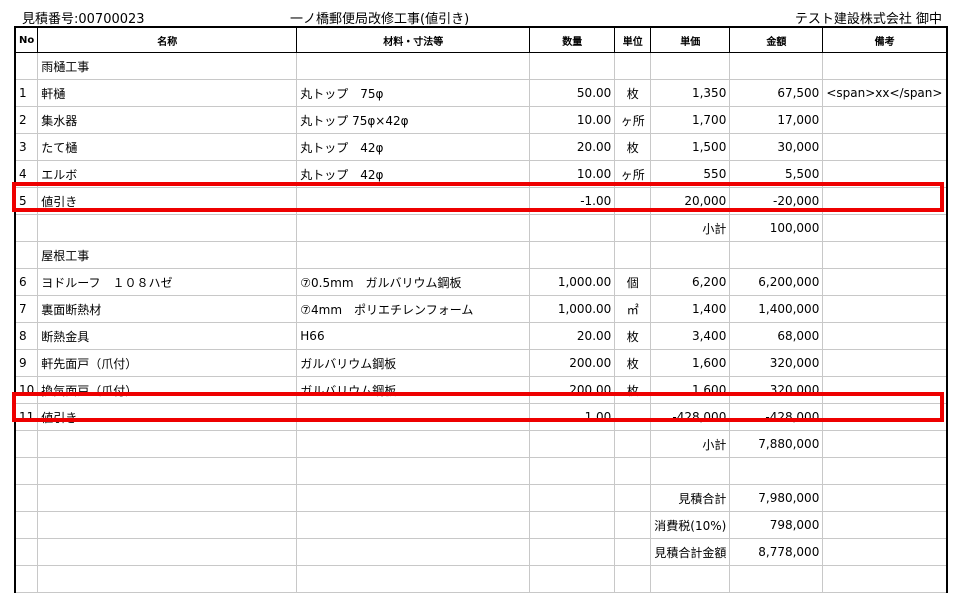 The width and height of the screenshot is (958, 593). I want to click on cell-name: エルボ, so click(167, 174).